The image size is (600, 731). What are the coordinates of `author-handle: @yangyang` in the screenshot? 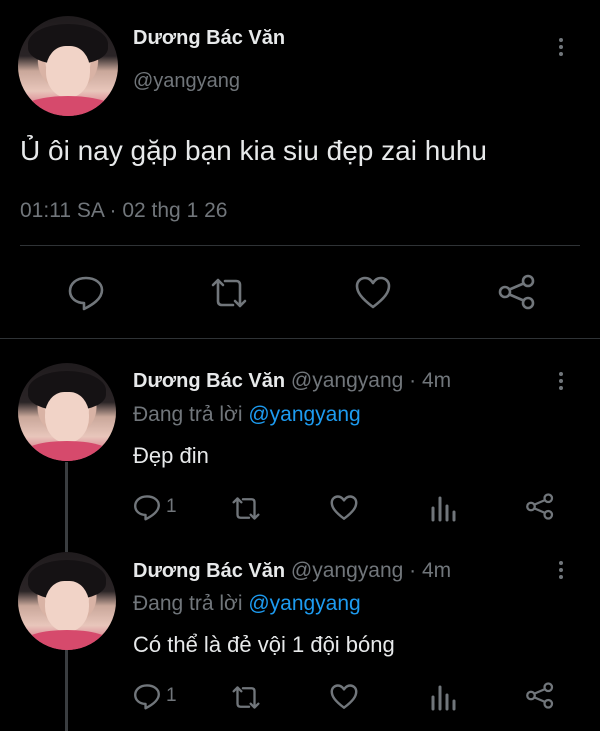 It's located at (186, 81).